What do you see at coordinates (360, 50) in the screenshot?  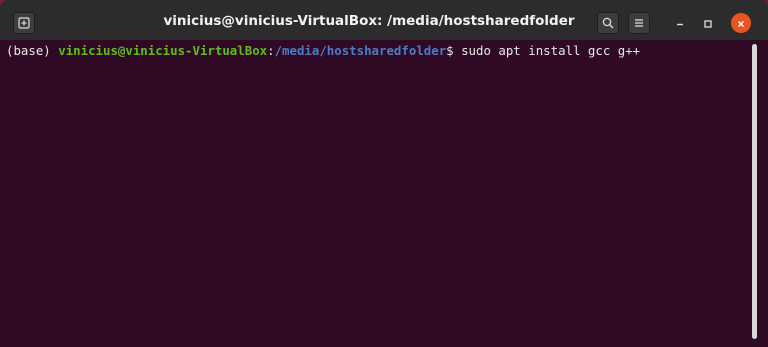 I see `prompt-path: /media/hostsharedfolder` at bounding box center [360, 50].